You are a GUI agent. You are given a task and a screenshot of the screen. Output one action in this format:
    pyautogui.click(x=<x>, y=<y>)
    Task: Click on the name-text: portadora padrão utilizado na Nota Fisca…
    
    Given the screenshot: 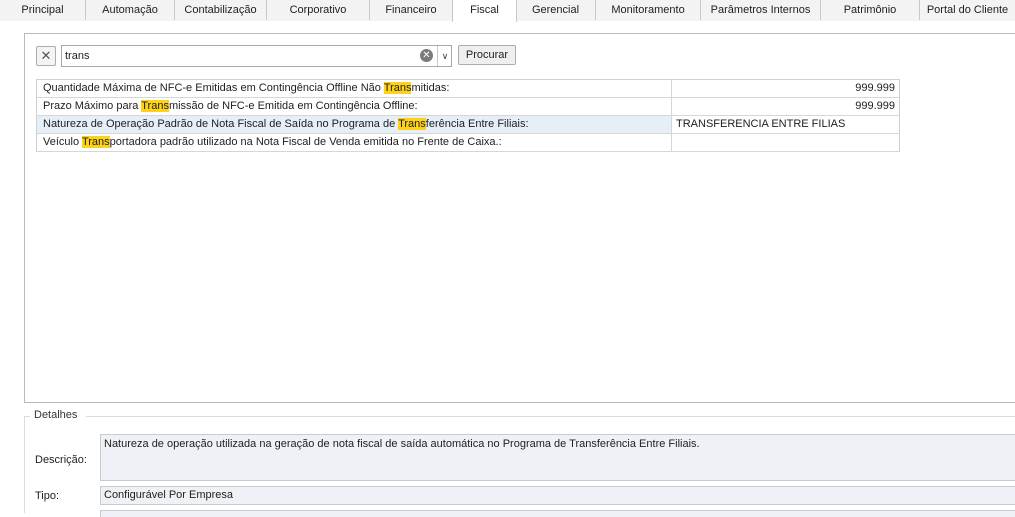 What is the action you would take?
    pyautogui.click(x=305, y=142)
    